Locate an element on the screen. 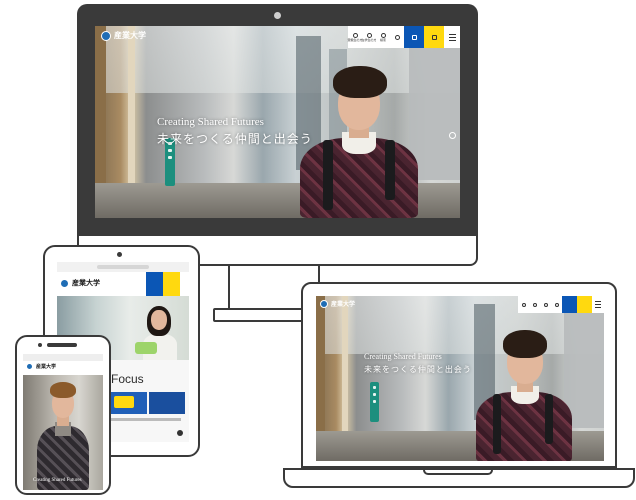  laptop-trackpad-notch is located at coordinates (458, 472).